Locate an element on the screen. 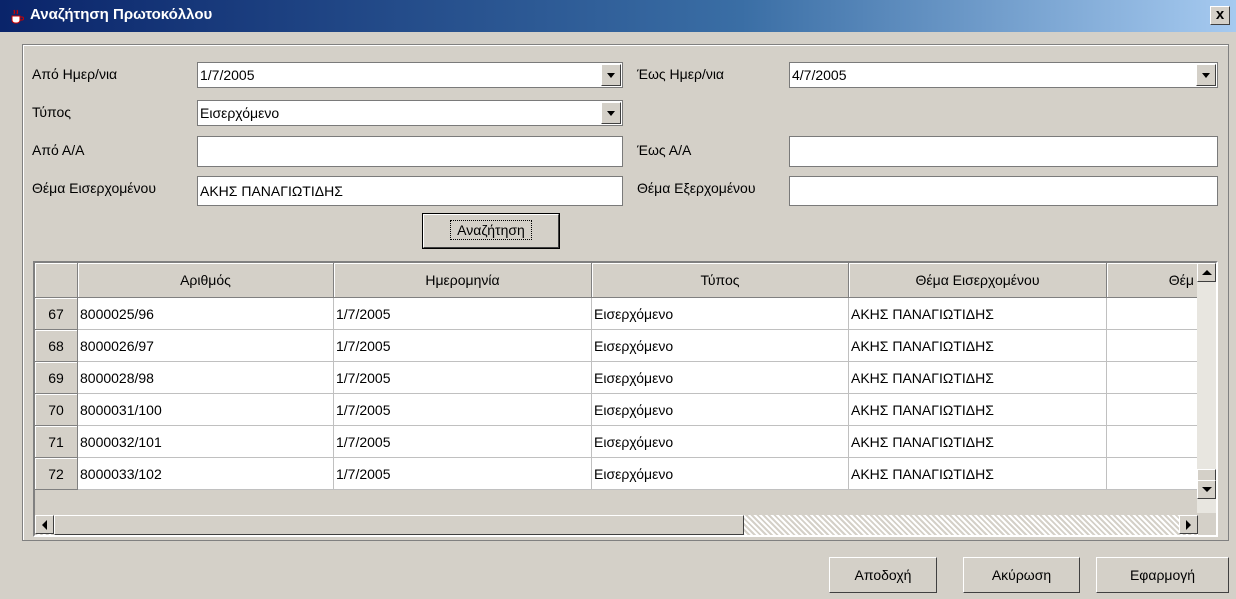 Image resolution: width=1236 pixels, height=599 pixels. incoming-subject-label: Θέμα Εισερχομένου is located at coordinates (94, 188).